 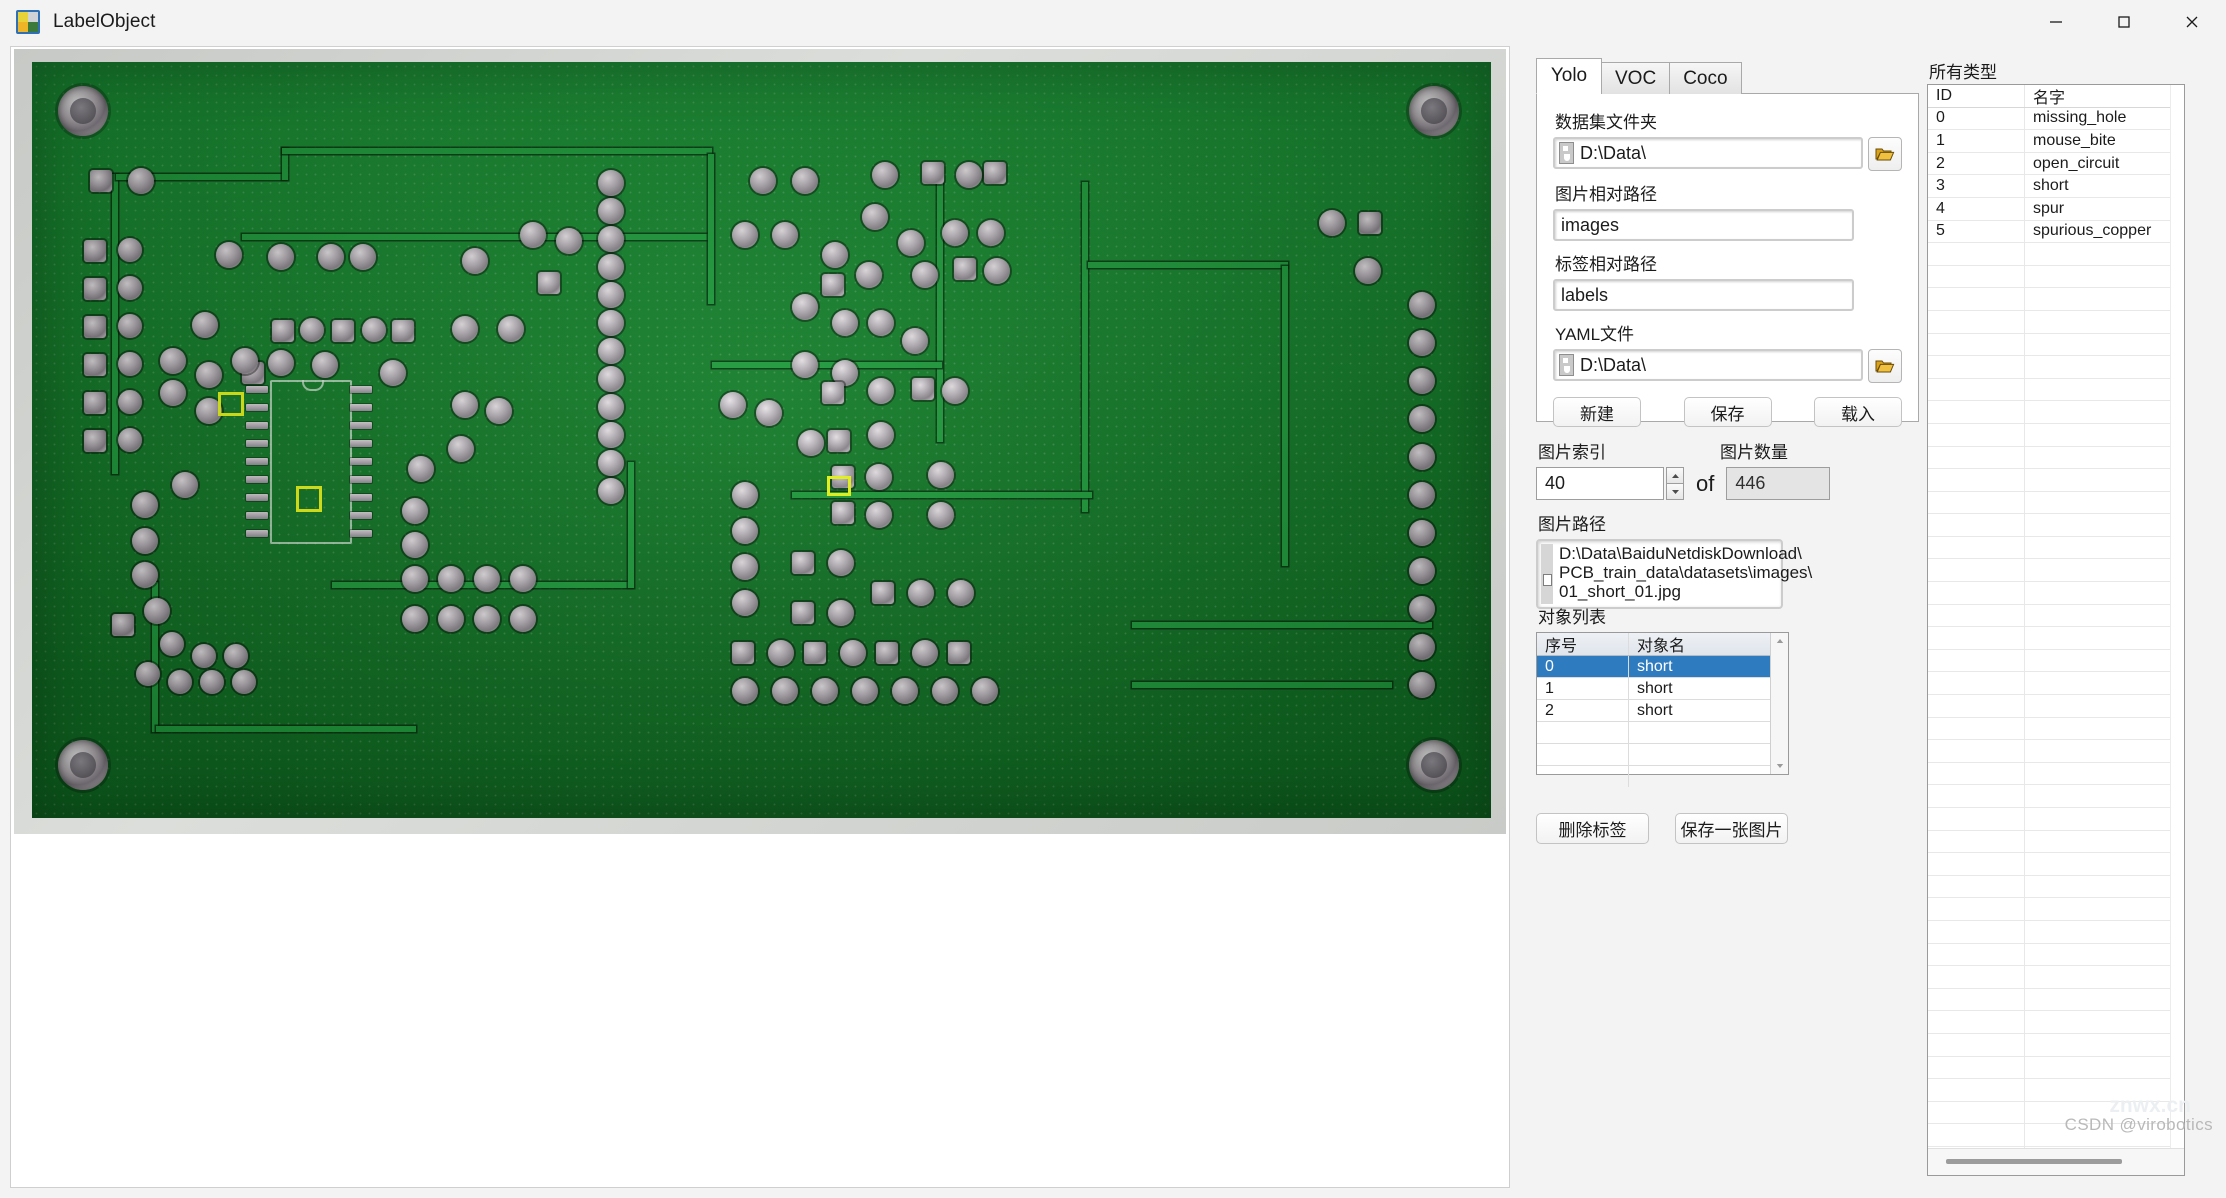 What do you see at coordinates (2049, 164) in the screenshot?
I see `class-table-row: 2 open_circuit` at bounding box center [2049, 164].